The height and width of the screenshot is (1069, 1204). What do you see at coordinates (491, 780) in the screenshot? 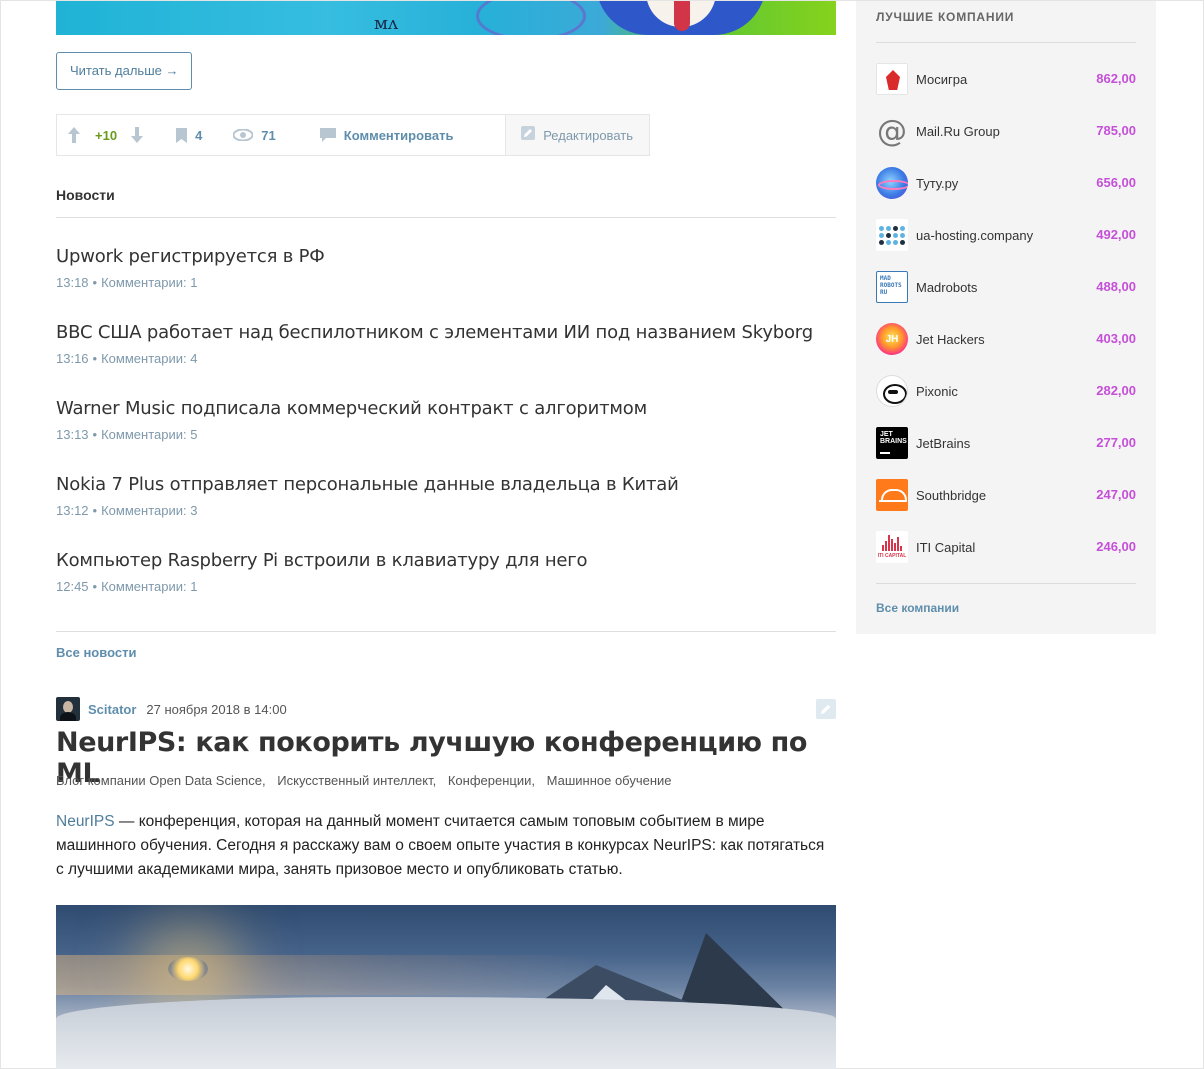
I see `hub-link: Конференции,` at bounding box center [491, 780].